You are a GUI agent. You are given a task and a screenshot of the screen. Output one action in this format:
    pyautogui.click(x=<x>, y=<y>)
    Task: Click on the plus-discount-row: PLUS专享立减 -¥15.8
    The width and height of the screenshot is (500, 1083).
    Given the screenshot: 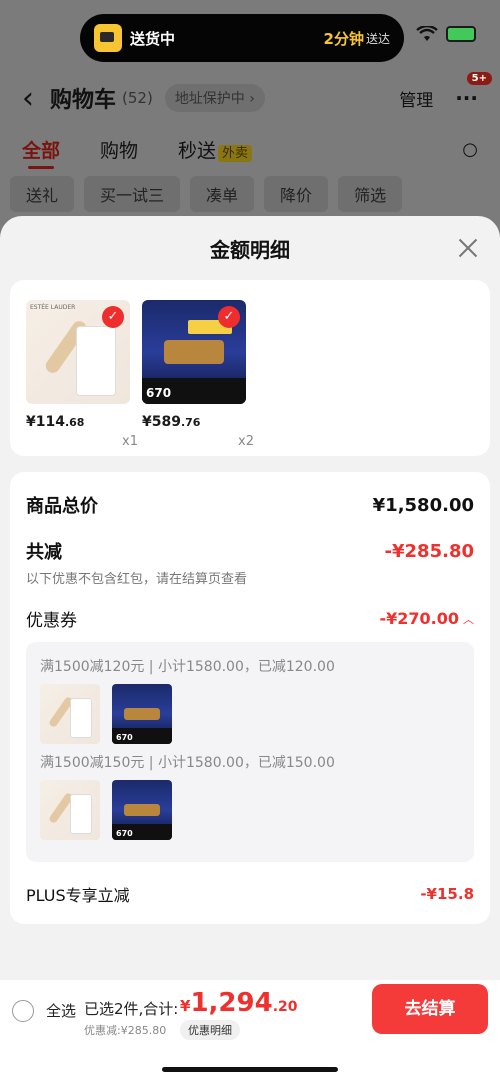 What is the action you would take?
    pyautogui.click(x=250, y=894)
    